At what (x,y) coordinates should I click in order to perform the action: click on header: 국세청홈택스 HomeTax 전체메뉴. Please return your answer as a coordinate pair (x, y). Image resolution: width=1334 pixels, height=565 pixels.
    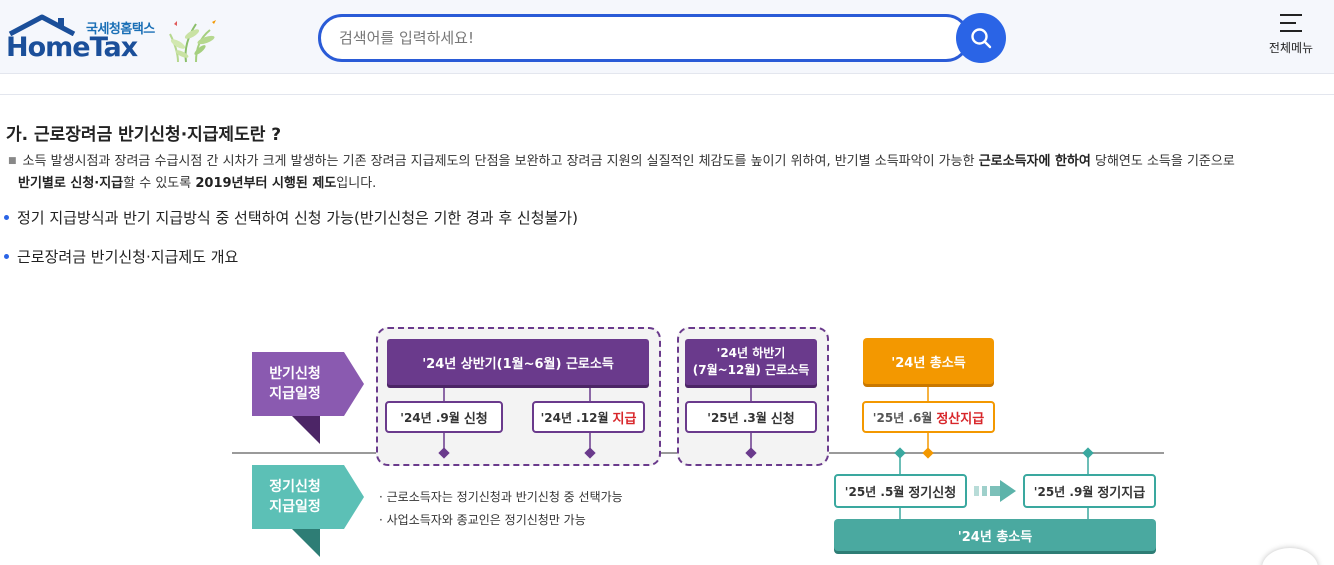
    Looking at the image, I should click on (667, 37).